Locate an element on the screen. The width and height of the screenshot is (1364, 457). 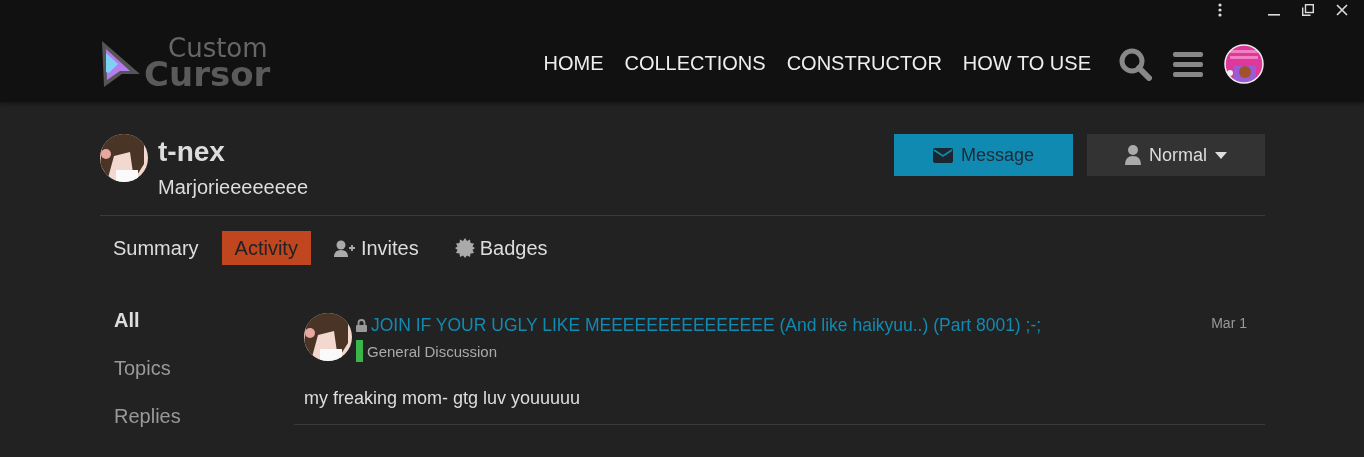
restore-icon is located at coordinates (1308, 10).